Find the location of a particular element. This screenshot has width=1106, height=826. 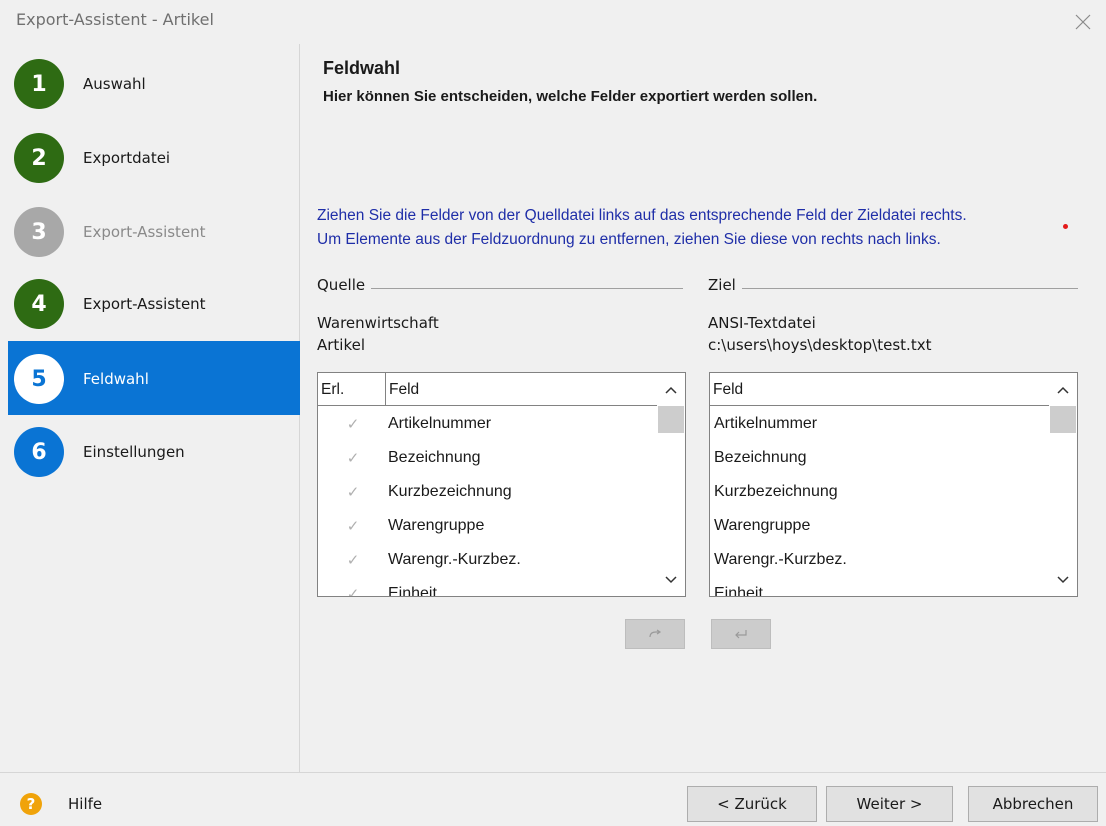

return-arrow-icon is located at coordinates (741, 634).